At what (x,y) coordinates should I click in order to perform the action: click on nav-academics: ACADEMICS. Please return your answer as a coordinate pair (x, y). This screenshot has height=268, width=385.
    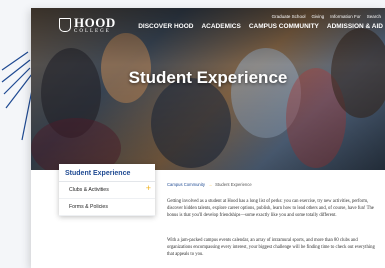
    Looking at the image, I should click on (220, 26).